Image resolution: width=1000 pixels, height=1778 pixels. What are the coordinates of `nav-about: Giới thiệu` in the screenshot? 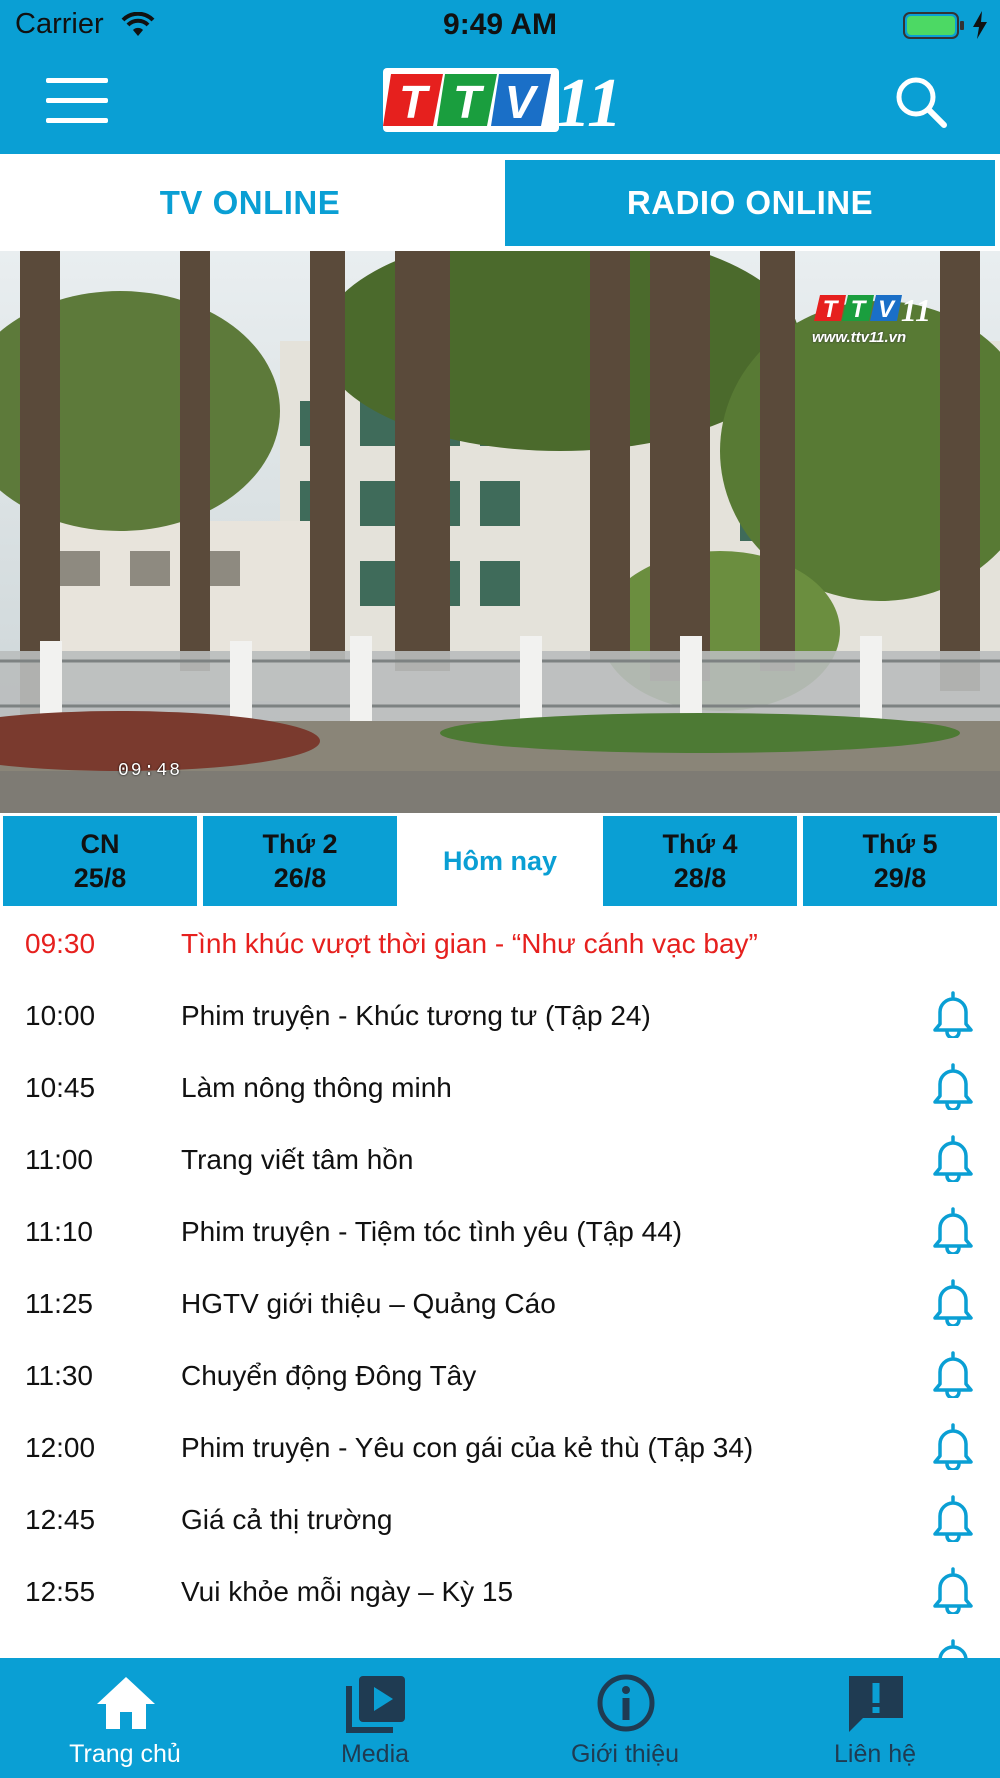 It's located at (625, 1718).